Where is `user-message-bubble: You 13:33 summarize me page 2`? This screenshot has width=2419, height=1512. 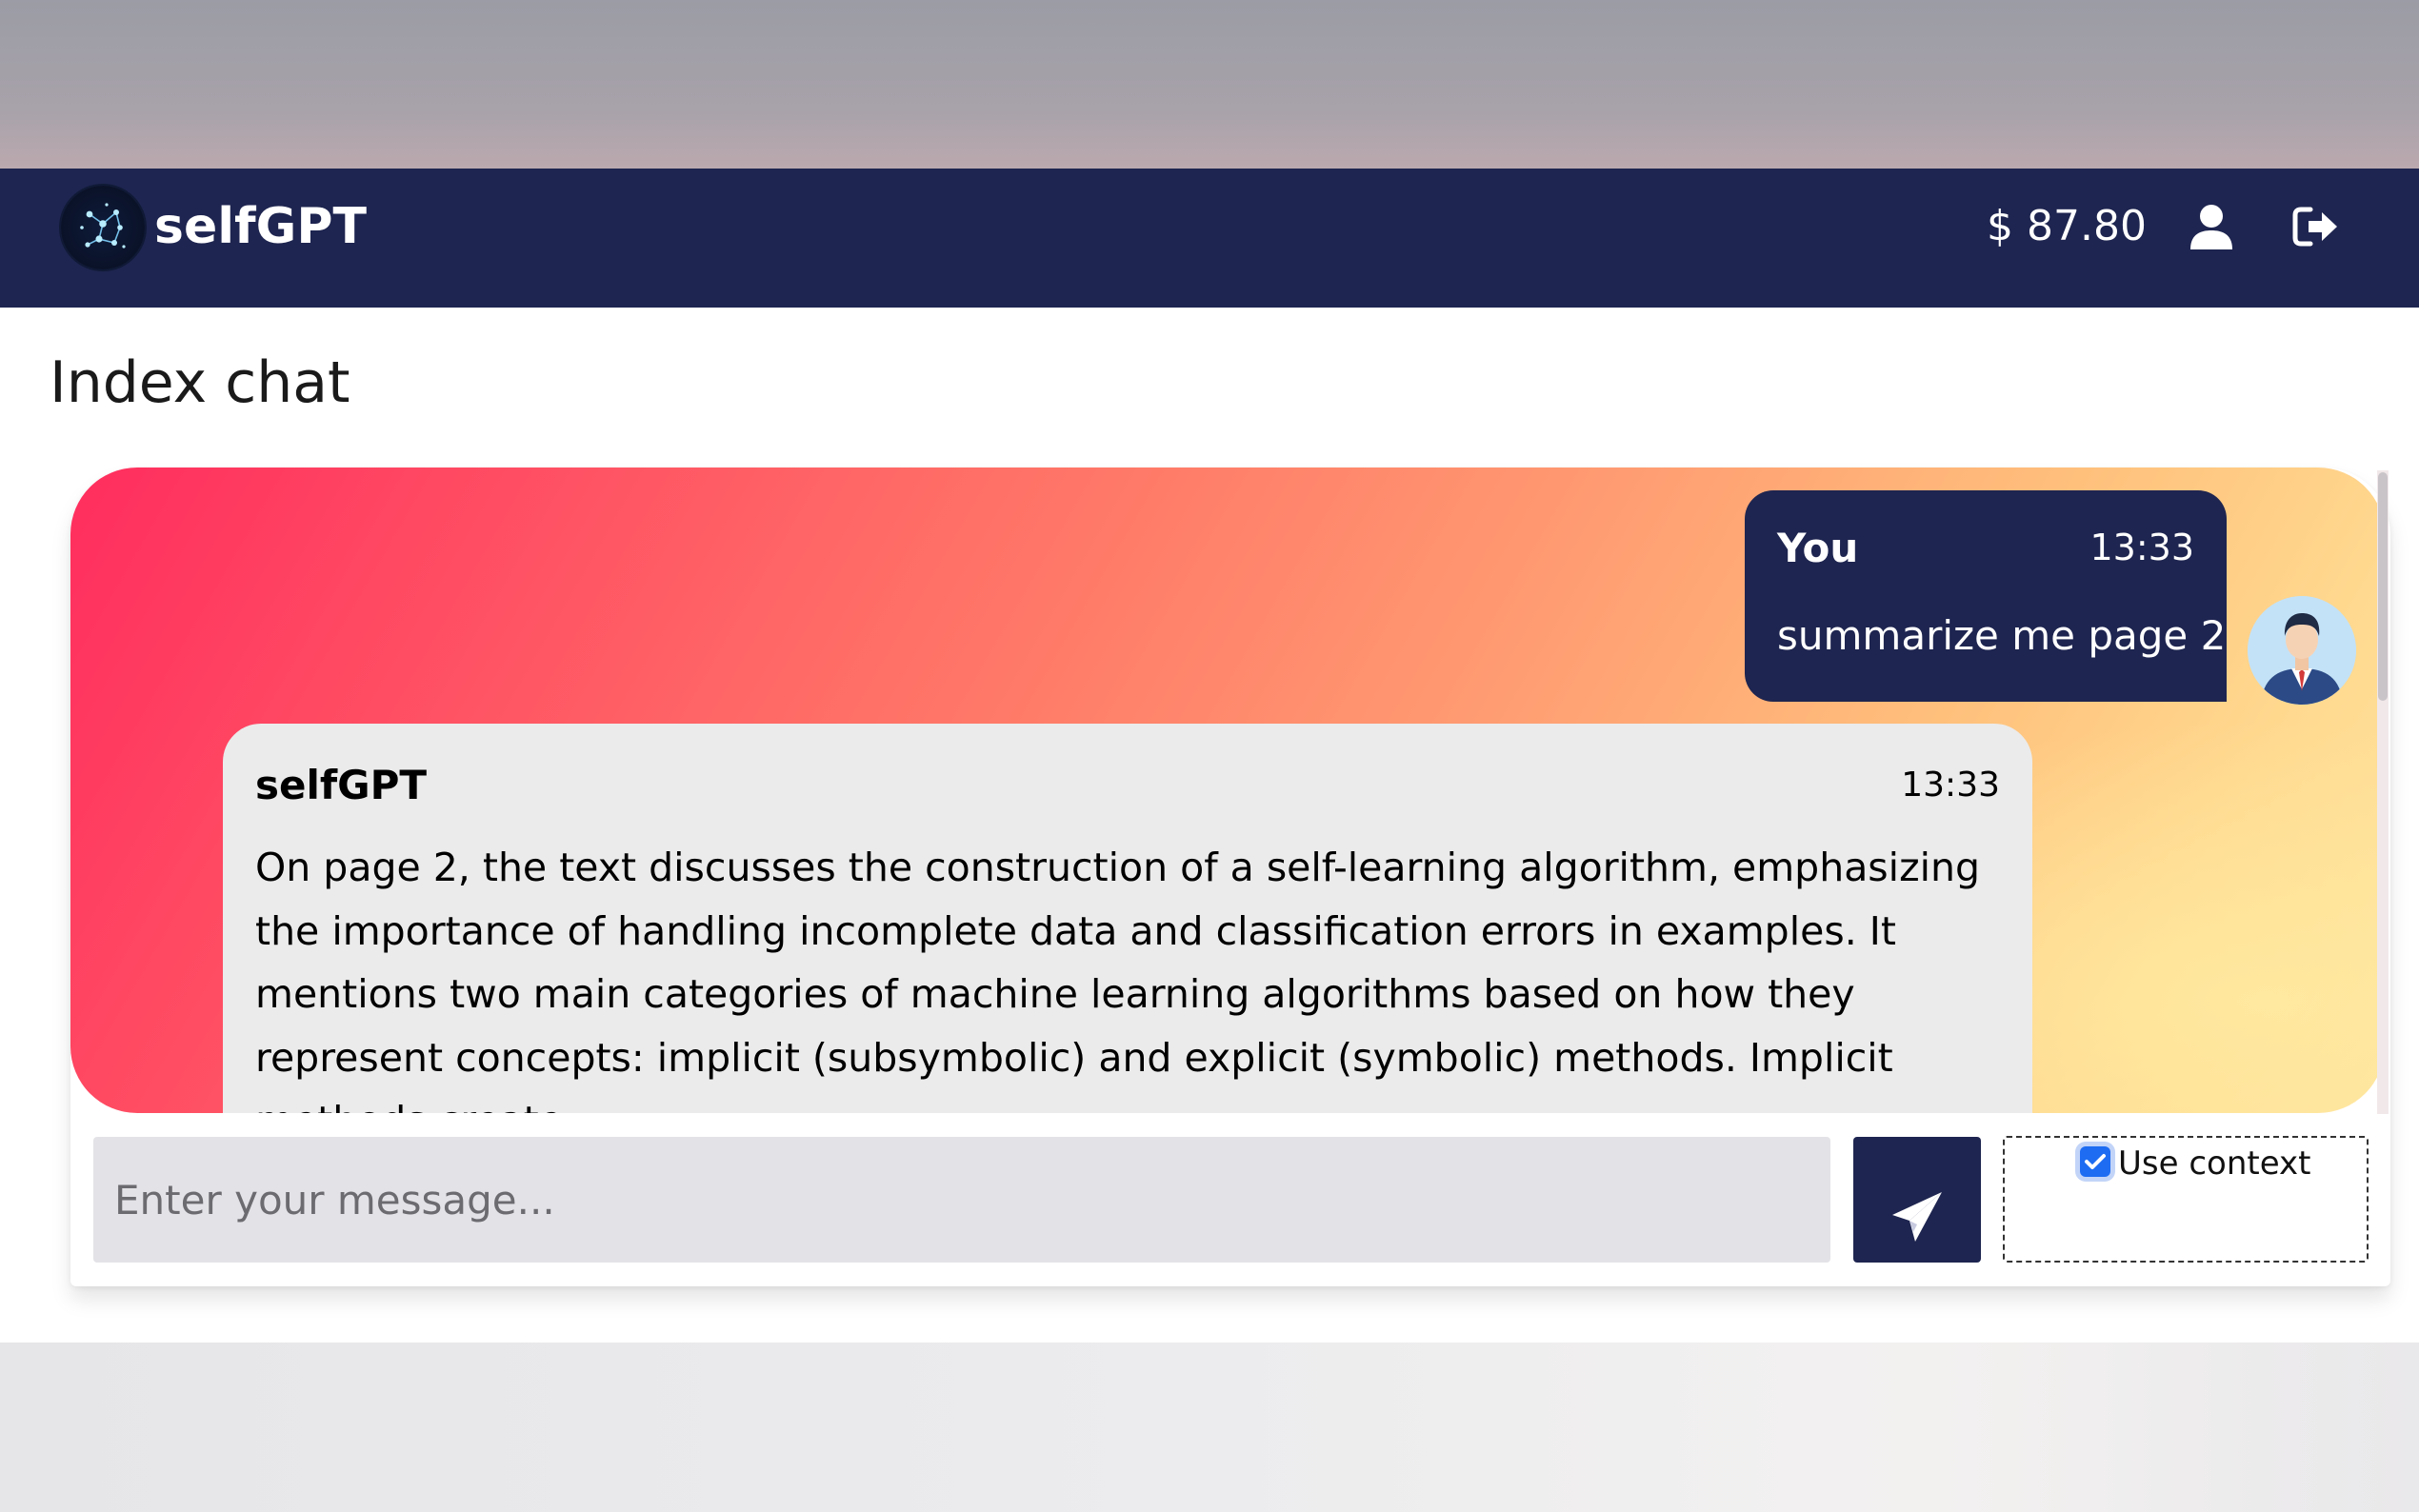
user-message-bubble: You 13:33 summarize me page 2 is located at coordinates (1986, 596).